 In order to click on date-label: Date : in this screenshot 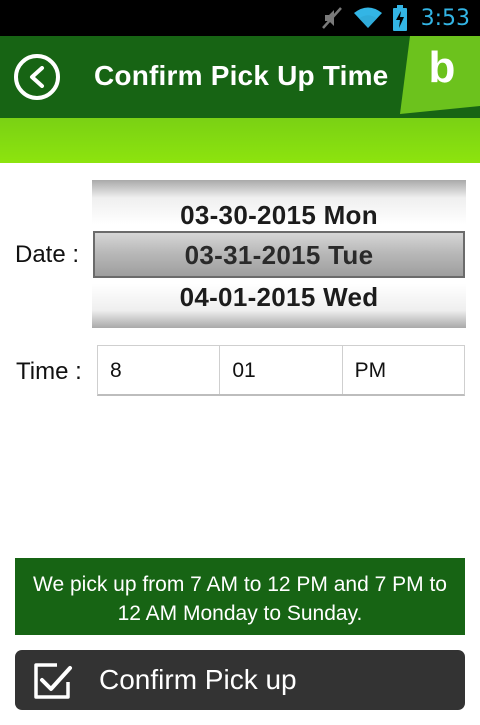, I will do `click(47, 254)`.